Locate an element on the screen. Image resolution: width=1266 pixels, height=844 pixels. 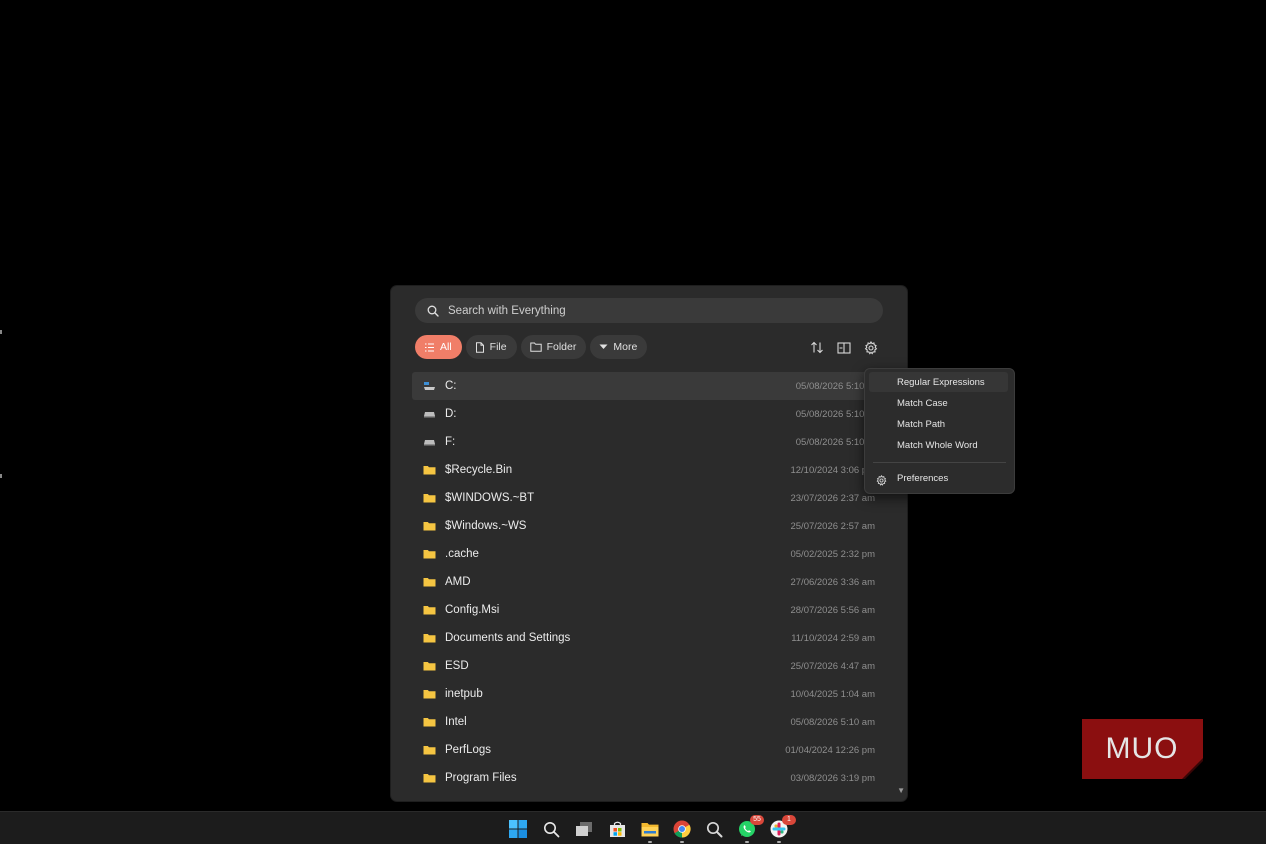
taskbar-search-button is located at coordinates (551, 829).